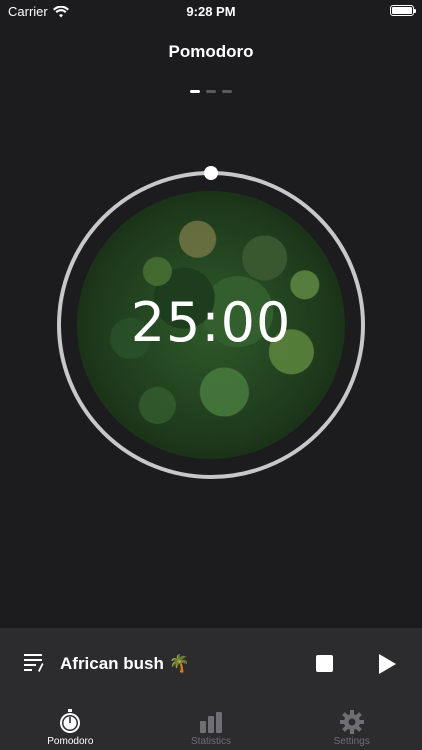 The width and height of the screenshot is (422, 750). Describe the element at coordinates (211, 51) in the screenshot. I see `page-title: Pomodoro` at that location.